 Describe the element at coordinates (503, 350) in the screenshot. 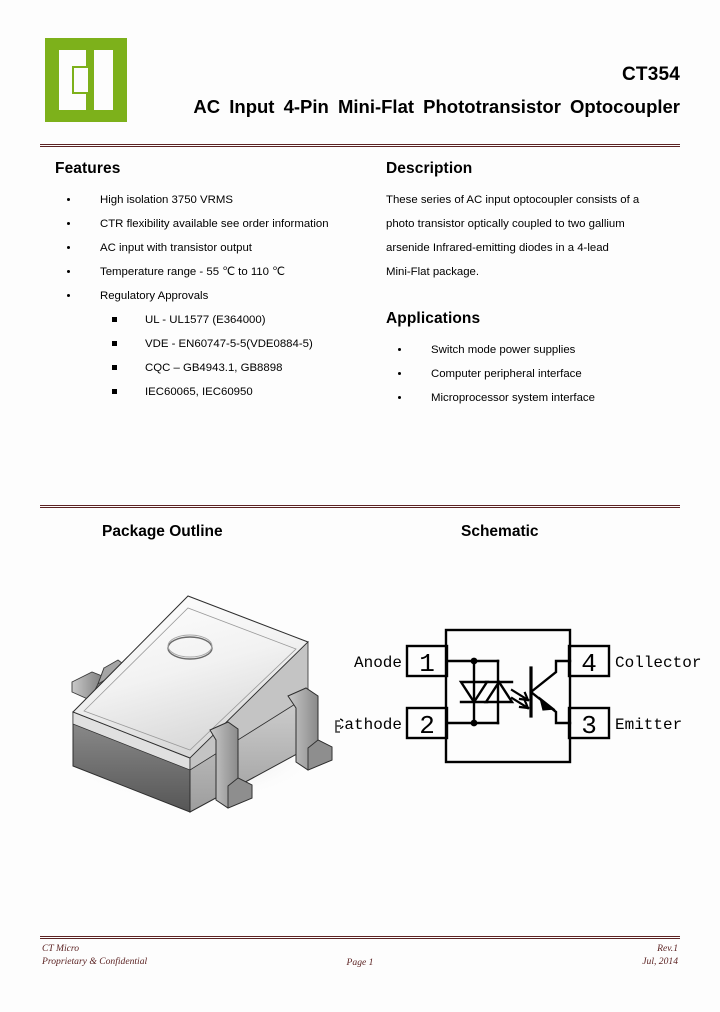

I see `application-text: Switch mode power supplies` at that location.